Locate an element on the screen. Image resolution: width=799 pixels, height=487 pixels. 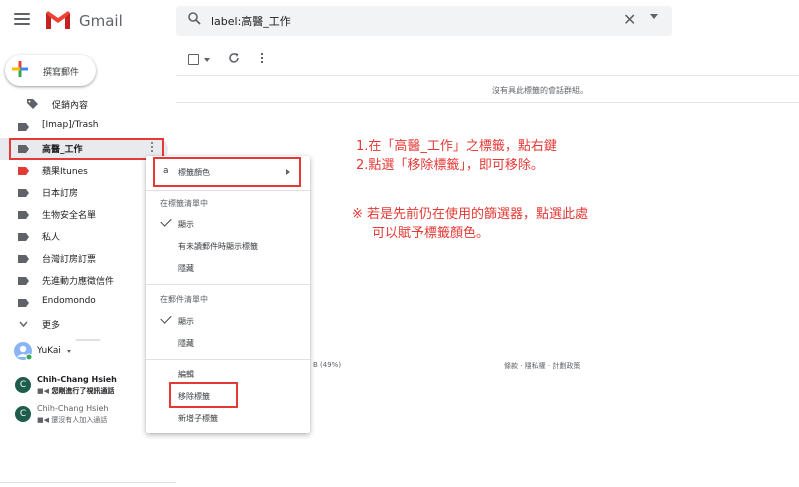
chat-preview: ■◀ 還沒有人加入通話 is located at coordinates (72, 420).